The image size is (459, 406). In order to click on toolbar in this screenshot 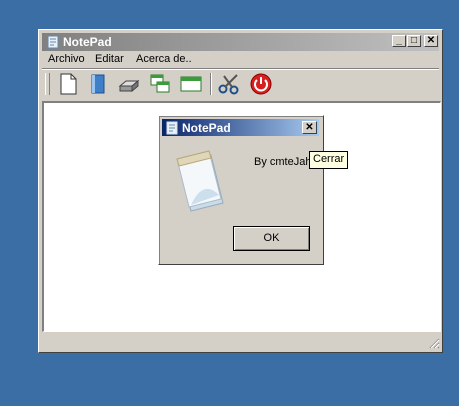, I will do `click(240, 84)`.